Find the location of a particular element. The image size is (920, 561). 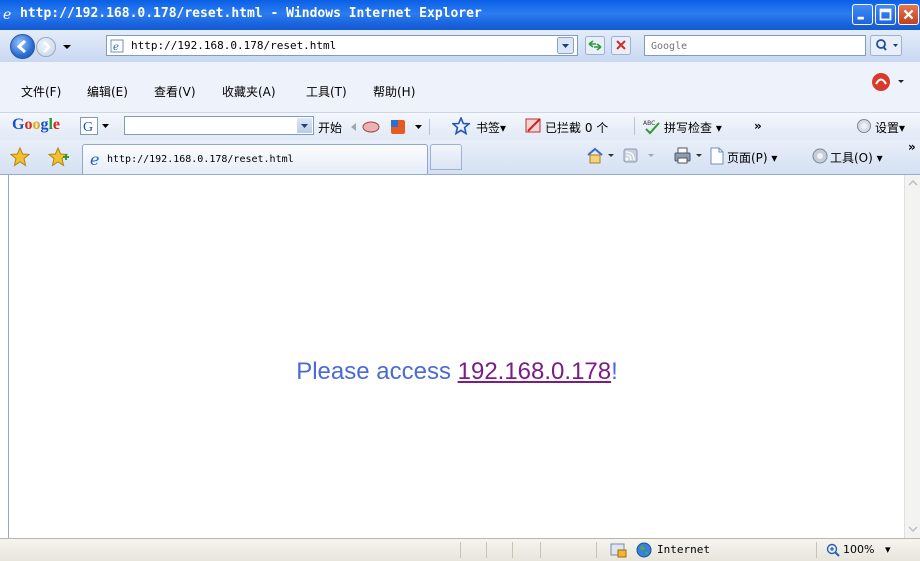

status-bar: Internet 100% ▾ is located at coordinates (460, 549).